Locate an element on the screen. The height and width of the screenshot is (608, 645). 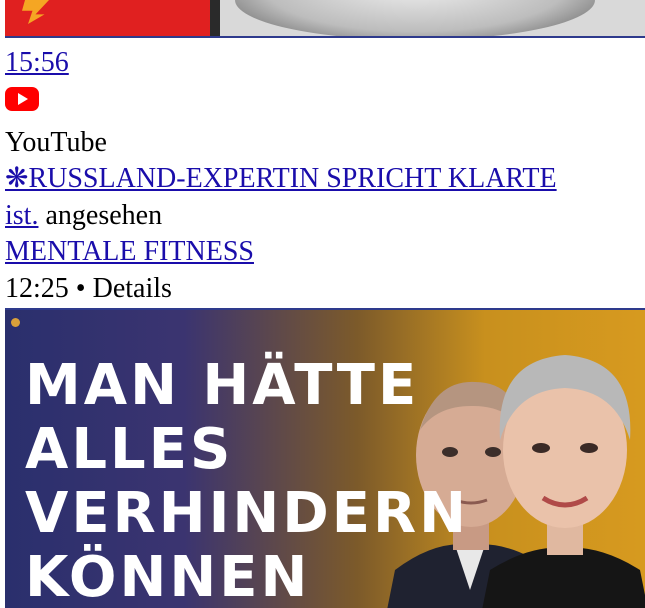
thumbnail-dot is located at coordinates (15, 322).